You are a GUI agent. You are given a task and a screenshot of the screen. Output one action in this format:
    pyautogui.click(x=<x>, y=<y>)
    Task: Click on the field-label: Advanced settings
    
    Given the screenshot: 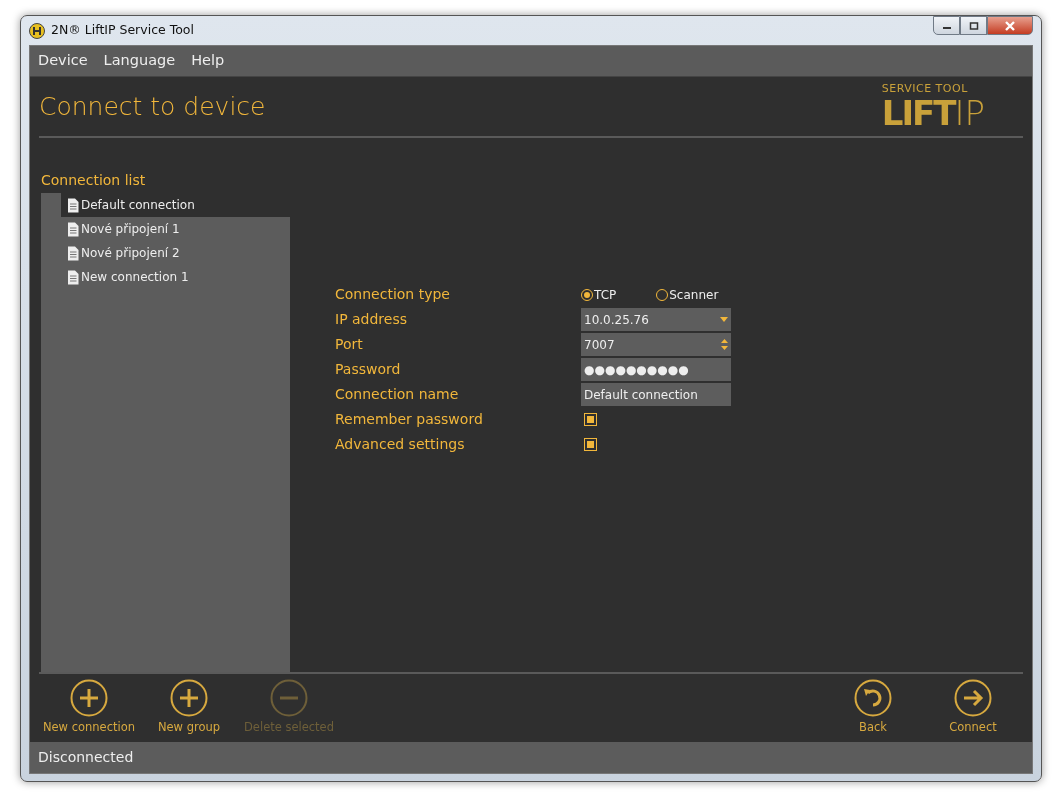 What is the action you would take?
    pyautogui.click(x=400, y=444)
    